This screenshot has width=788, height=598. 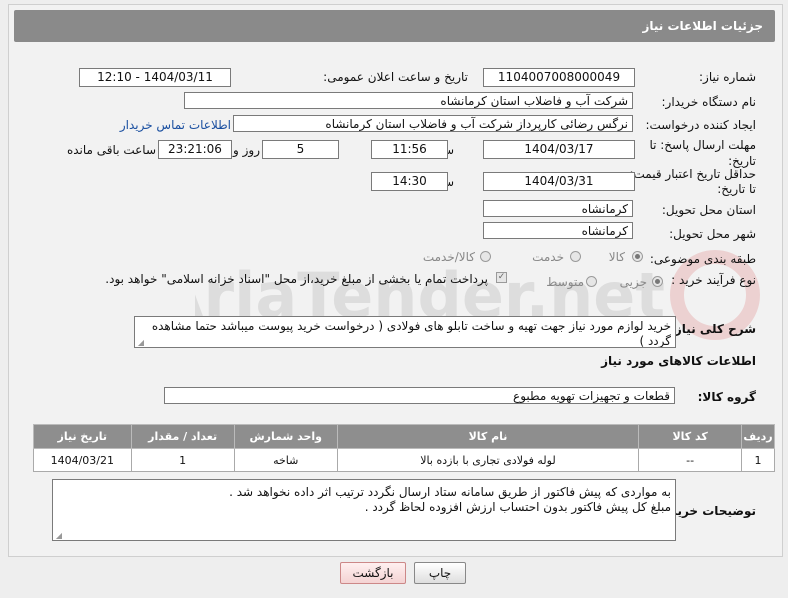 What do you see at coordinates (285, 460) in the screenshot?
I see `cell-unit: شاخه` at bounding box center [285, 460].